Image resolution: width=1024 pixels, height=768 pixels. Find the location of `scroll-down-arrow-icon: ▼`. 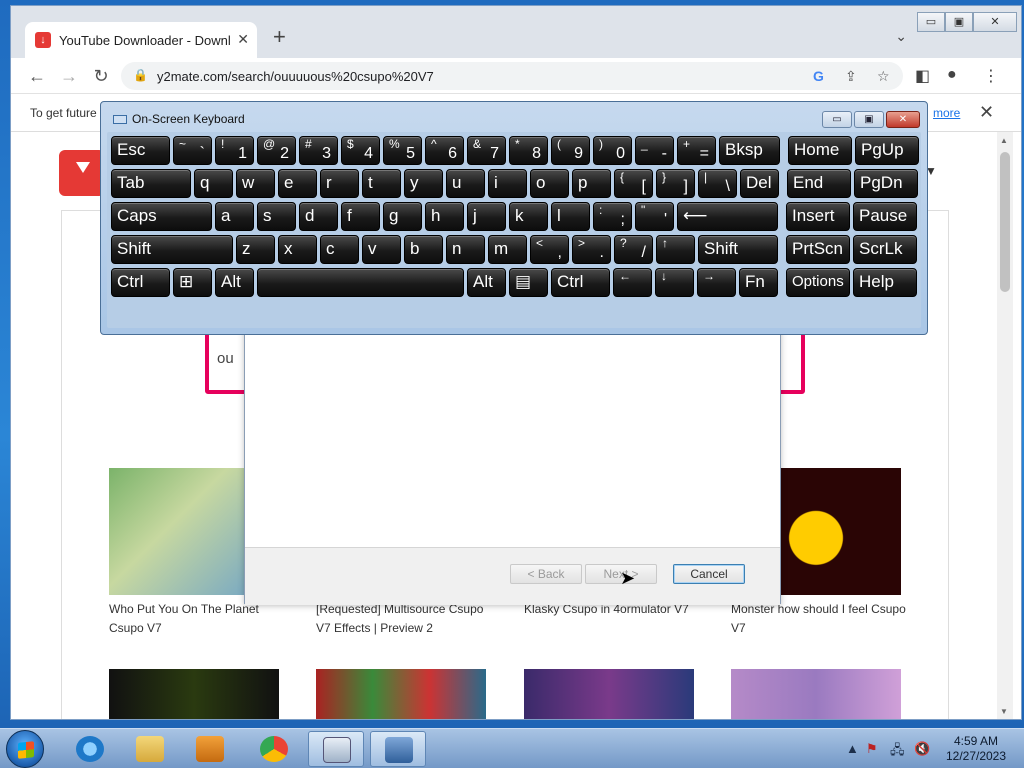

scroll-down-arrow-icon: ▼ is located at coordinates (1004, 711).